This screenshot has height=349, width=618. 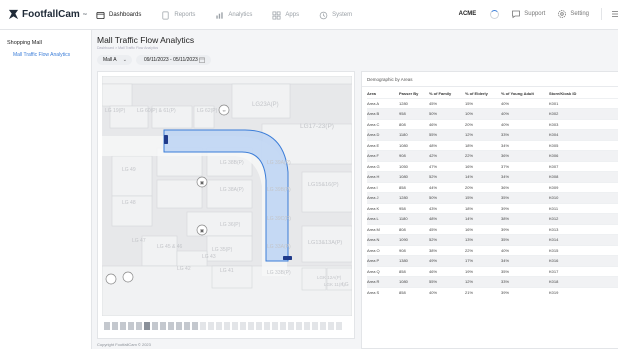 What do you see at coordinates (583, 113) in the screenshot?
I see `table-cell: K002` at bounding box center [583, 113].